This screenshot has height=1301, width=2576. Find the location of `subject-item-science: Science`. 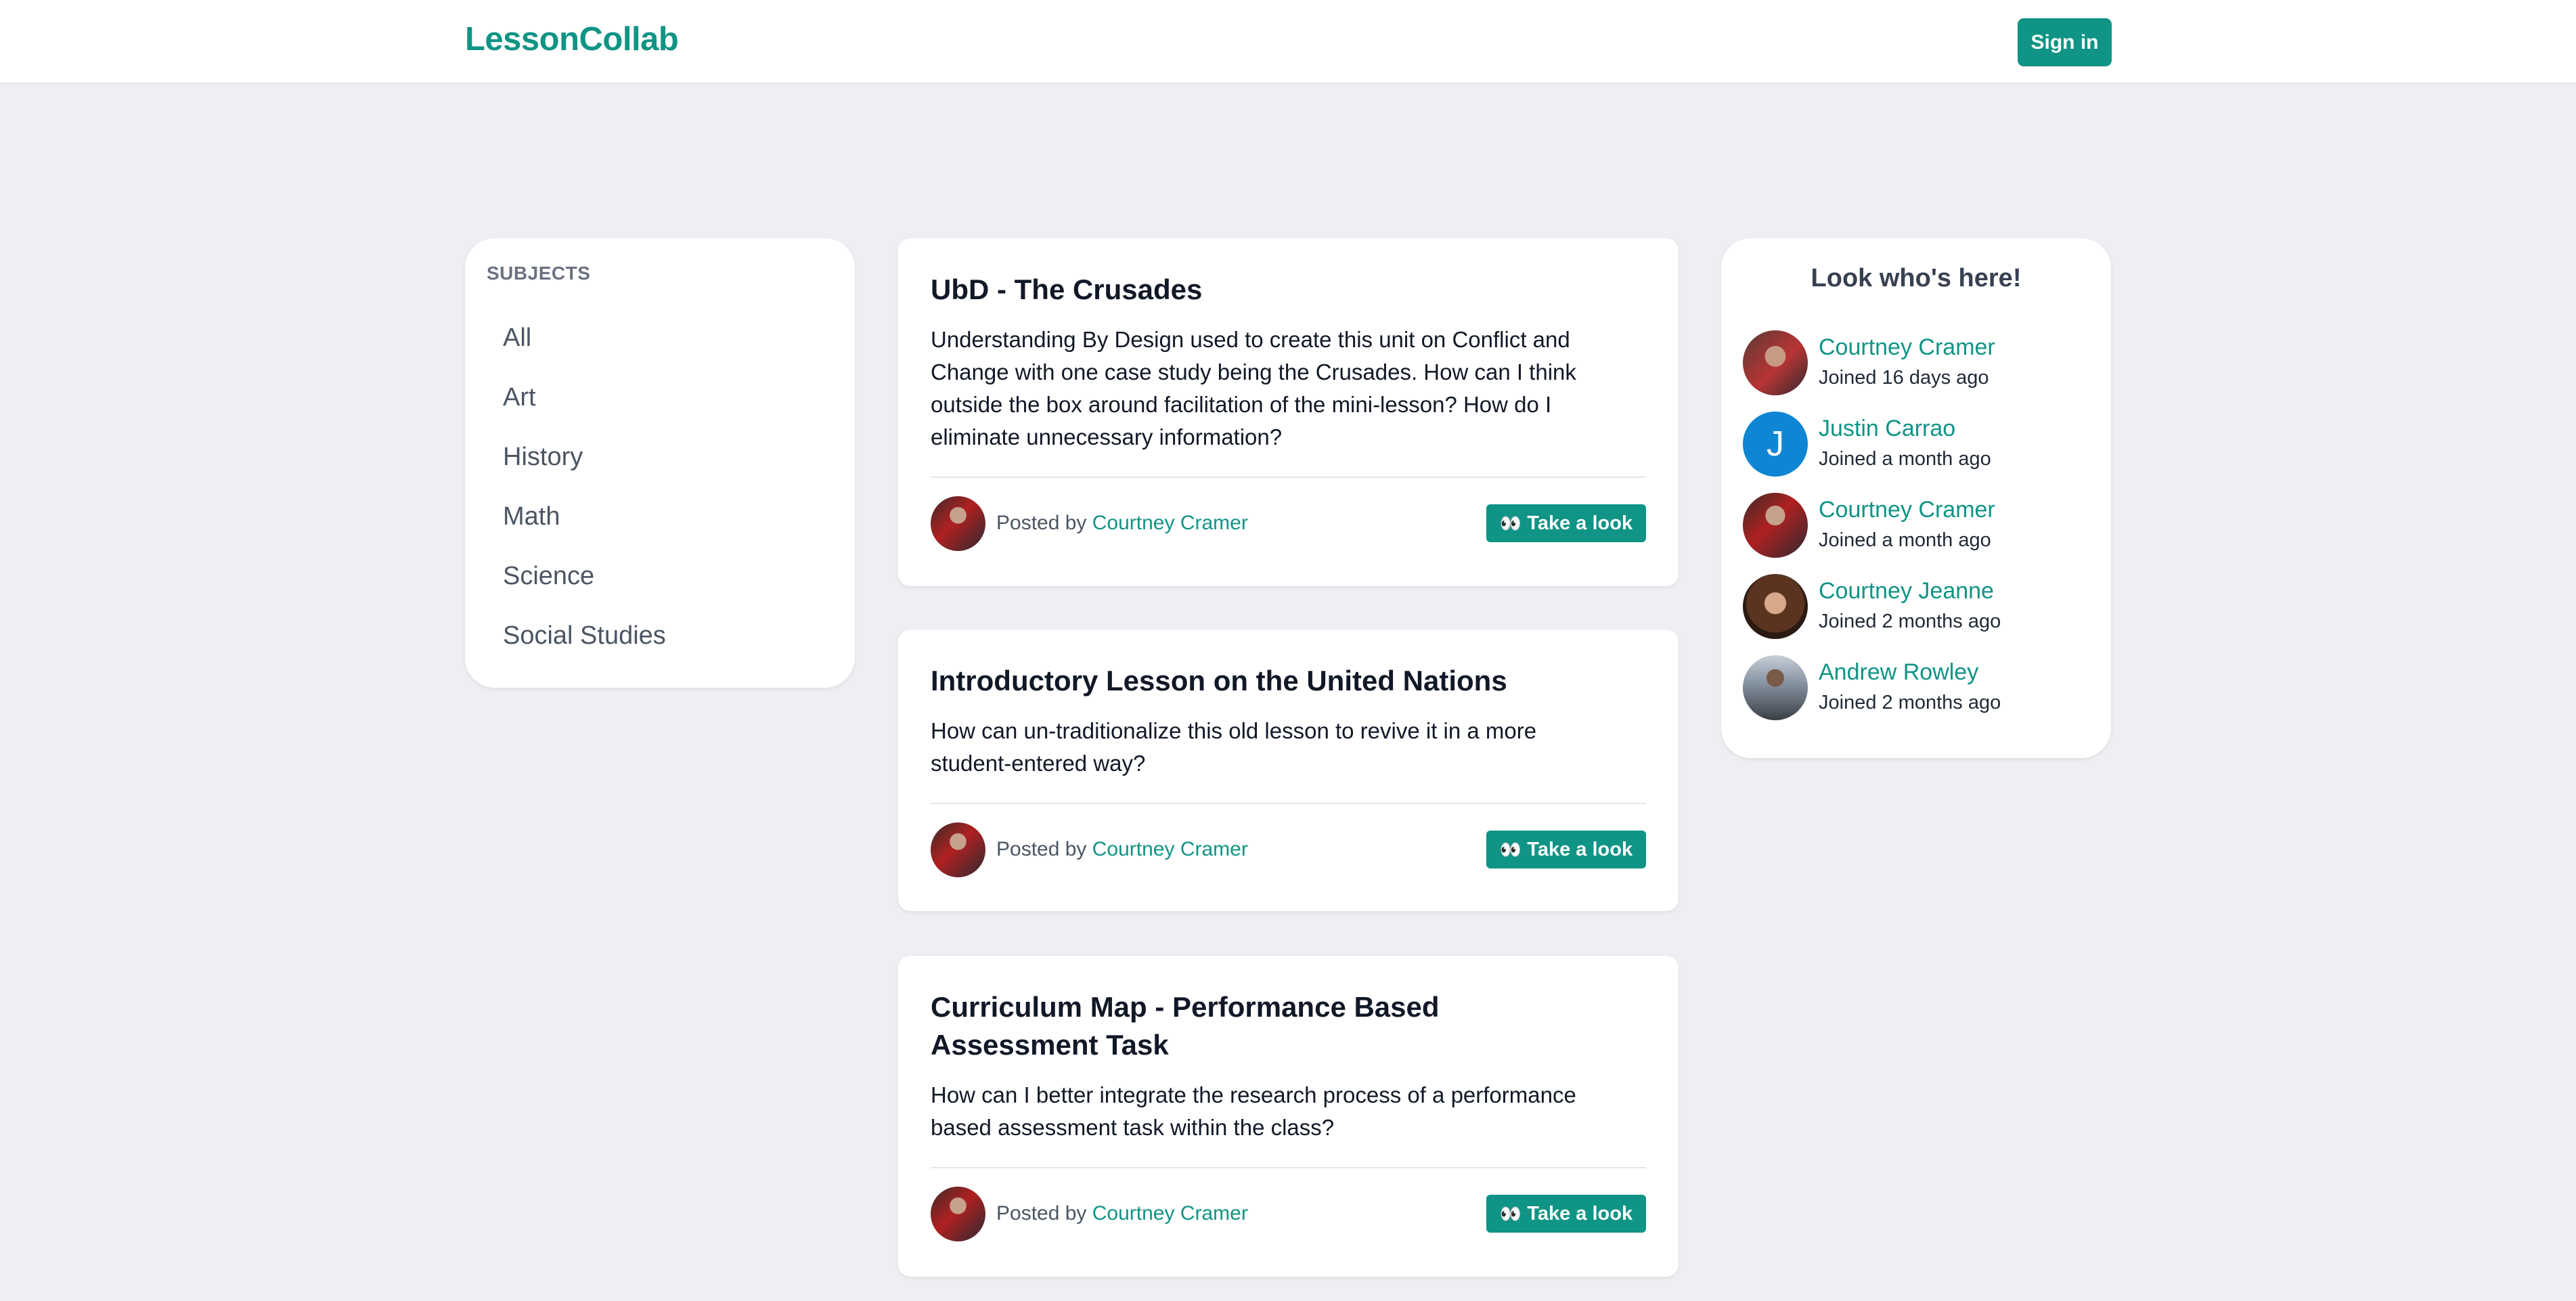

subject-item-science: Science is located at coordinates (548, 576).